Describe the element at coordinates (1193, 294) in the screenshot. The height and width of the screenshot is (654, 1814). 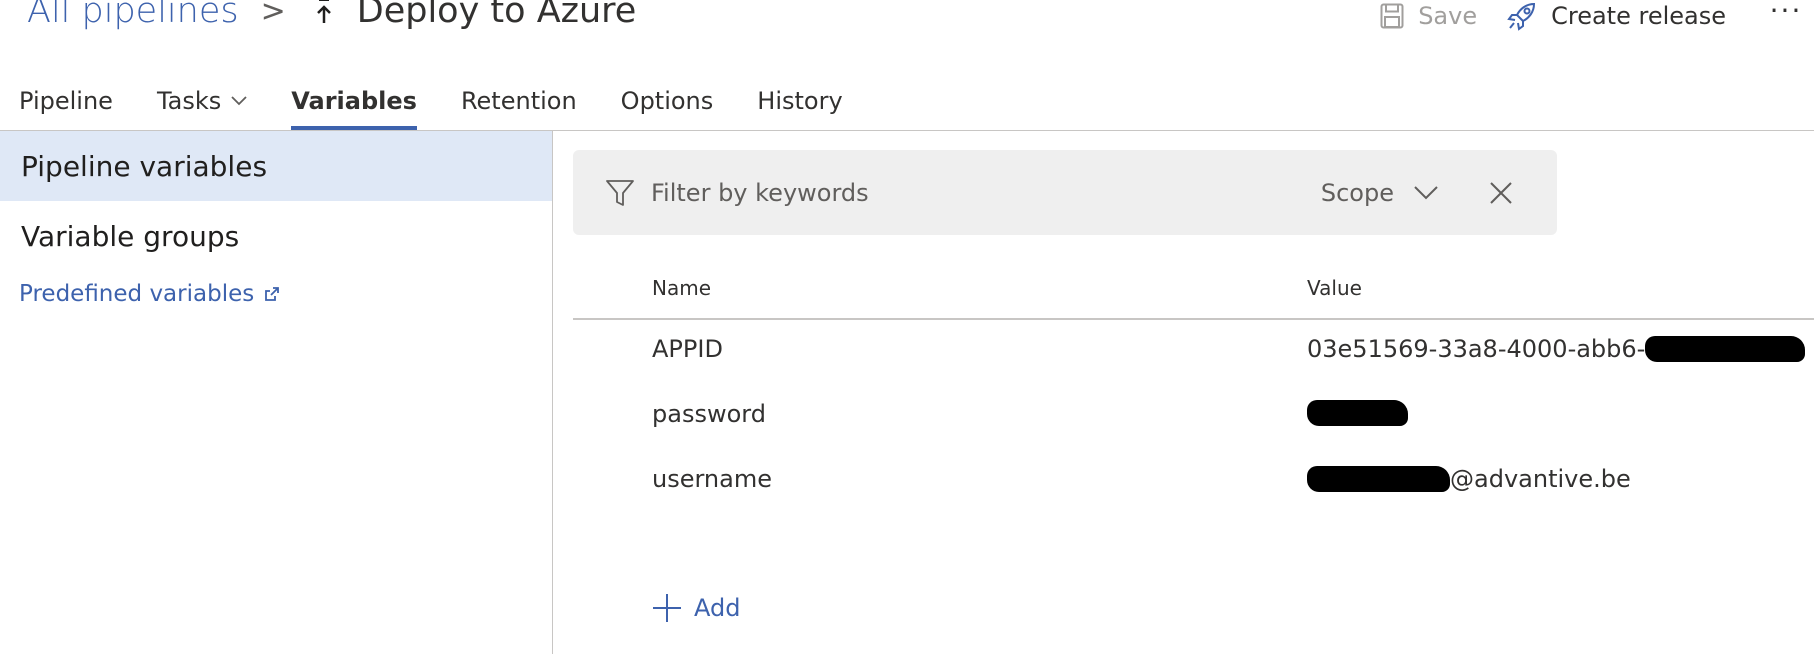
I see `table-header: Name Value` at that location.